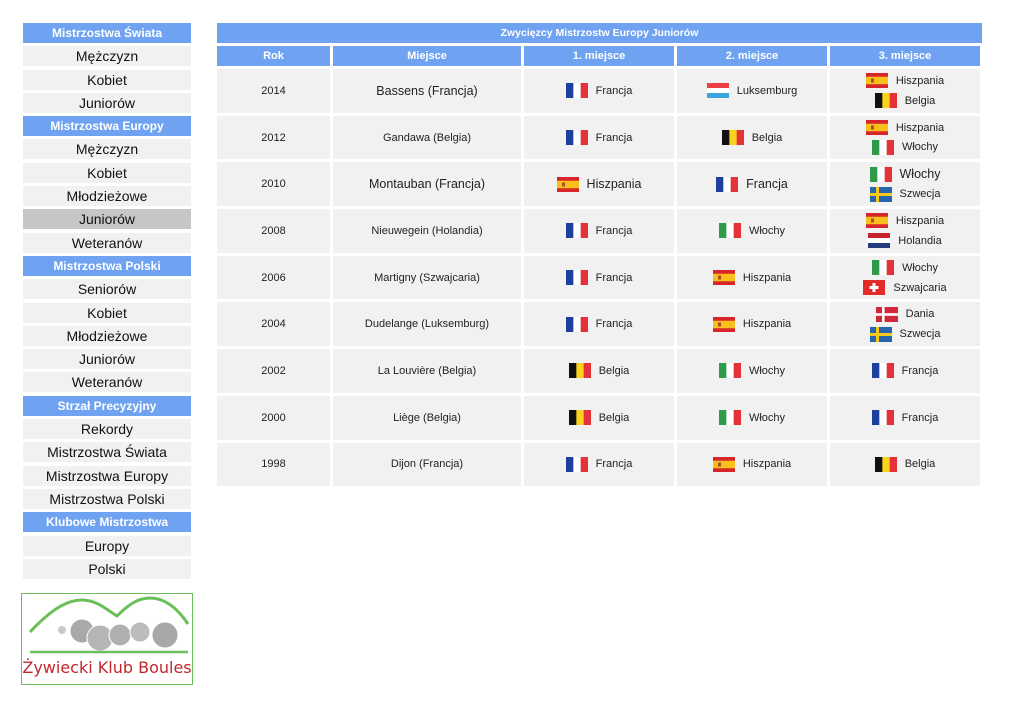 The height and width of the screenshot is (725, 1024). What do you see at coordinates (107, 522) in the screenshot?
I see `sidebar-section-title: Klubowe Mistrzostwa` at bounding box center [107, 522].